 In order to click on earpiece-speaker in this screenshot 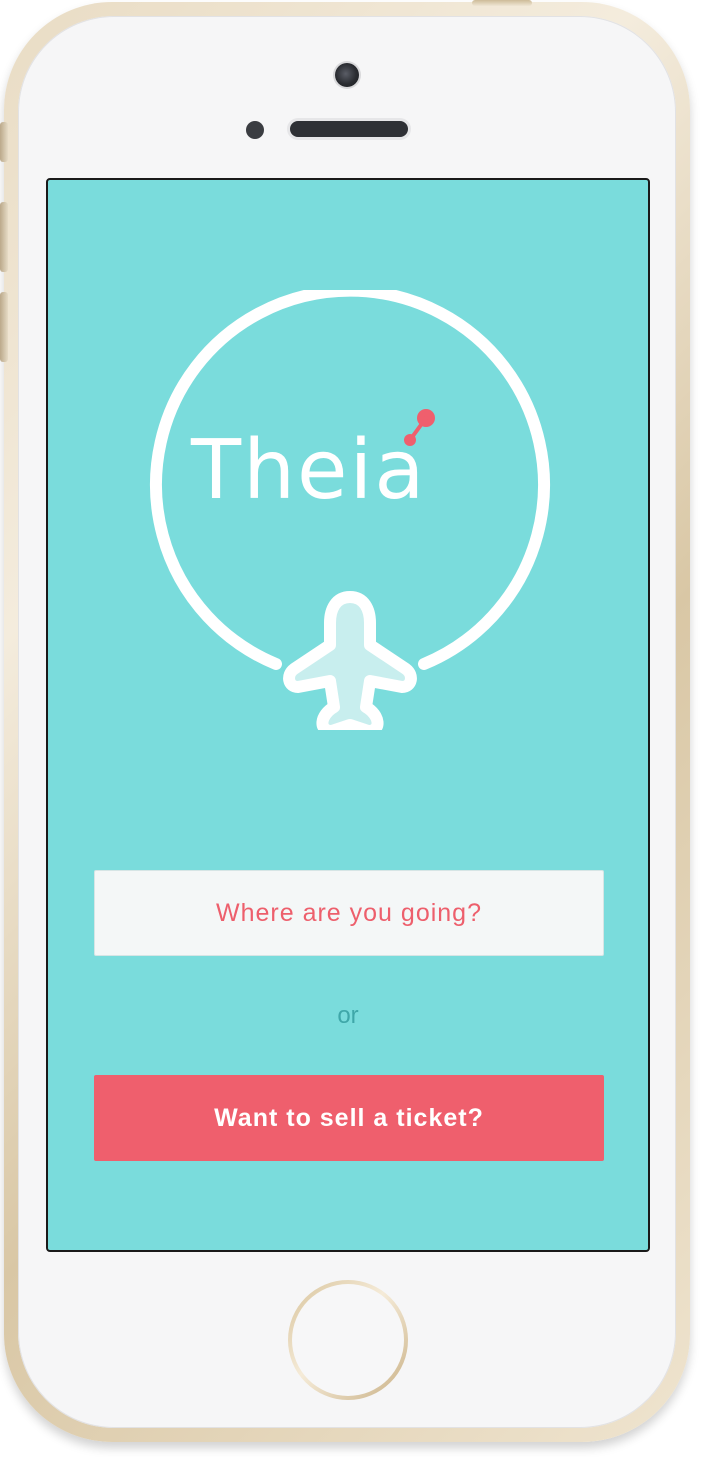, I will do `click(349, 129)`.